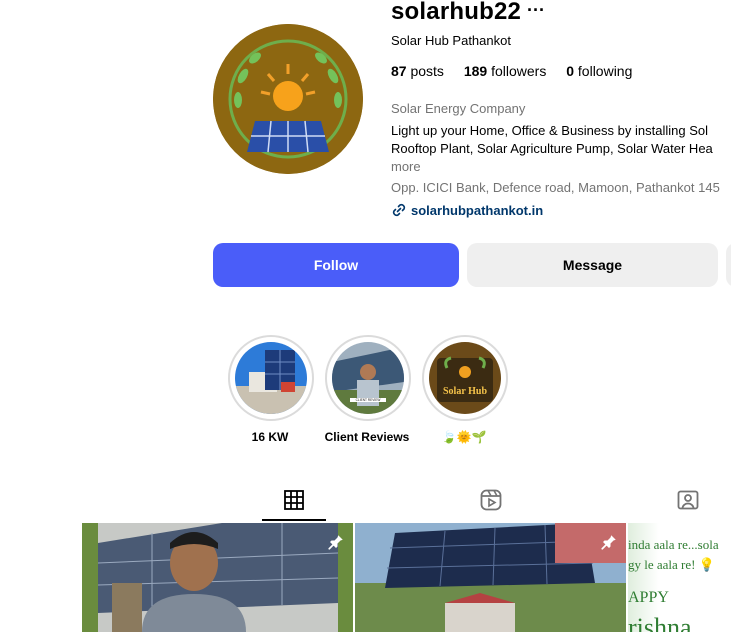 The width and height of the screenshot is (731, 632). What do you see at coordinates (491, 500) in the screenshot?
I see `reels-icon` at bounding box center [491, 500].